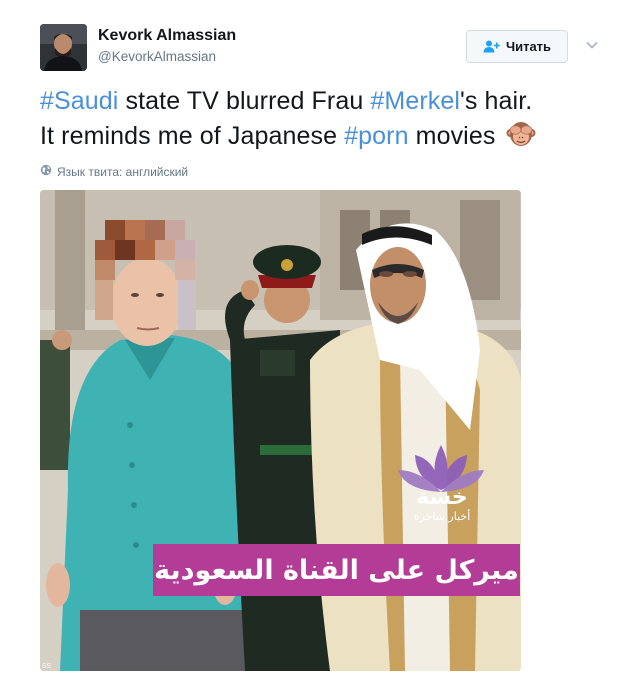 This screenshot has width=624, height=675. I want to click on follow-button: Читать, so click(517, 46).